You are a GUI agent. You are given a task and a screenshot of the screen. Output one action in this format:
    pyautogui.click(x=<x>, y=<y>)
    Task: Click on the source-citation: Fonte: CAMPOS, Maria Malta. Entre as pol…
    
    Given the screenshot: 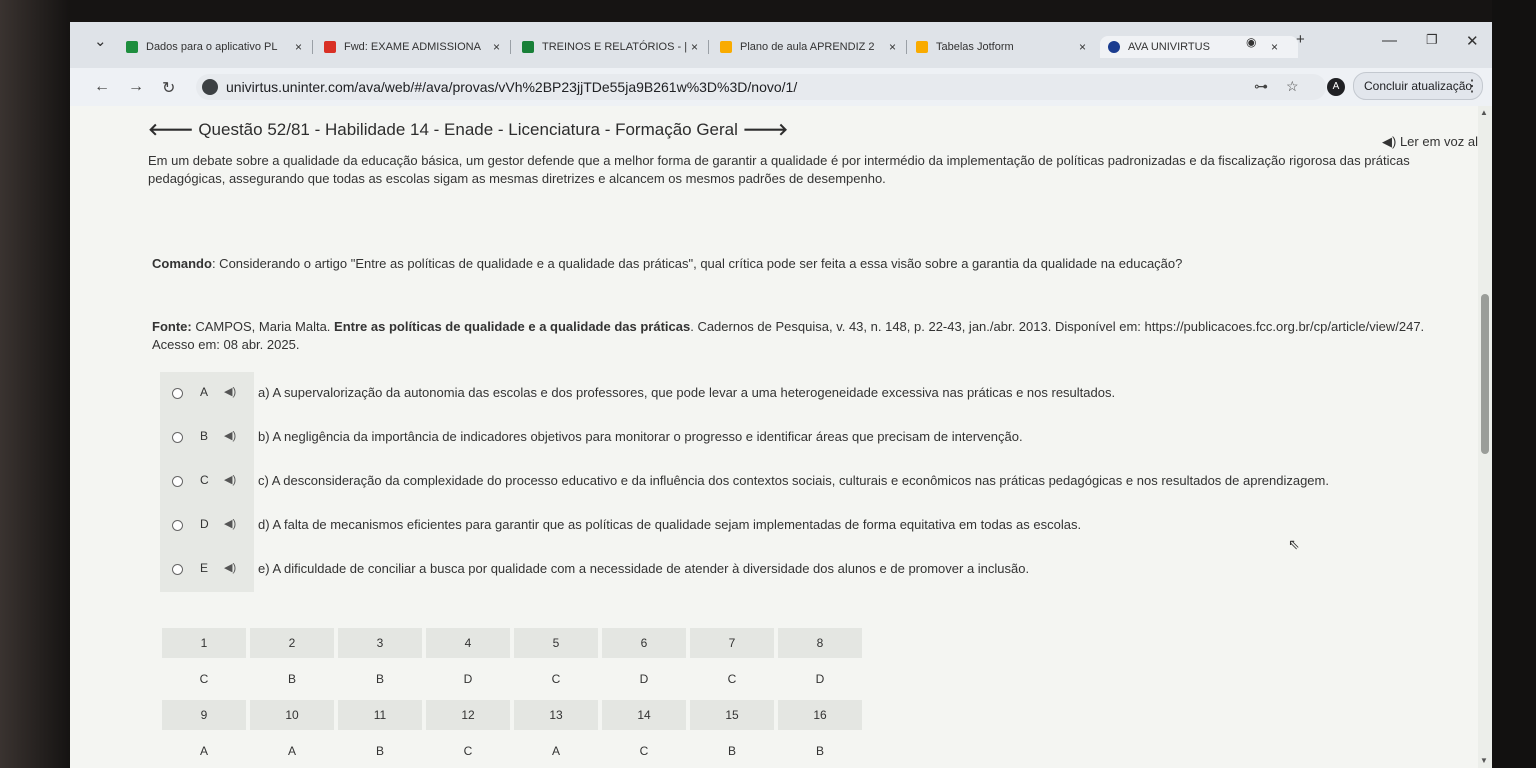 What is the action you would take?
    pyautogui.click(x=817, y=336)
    